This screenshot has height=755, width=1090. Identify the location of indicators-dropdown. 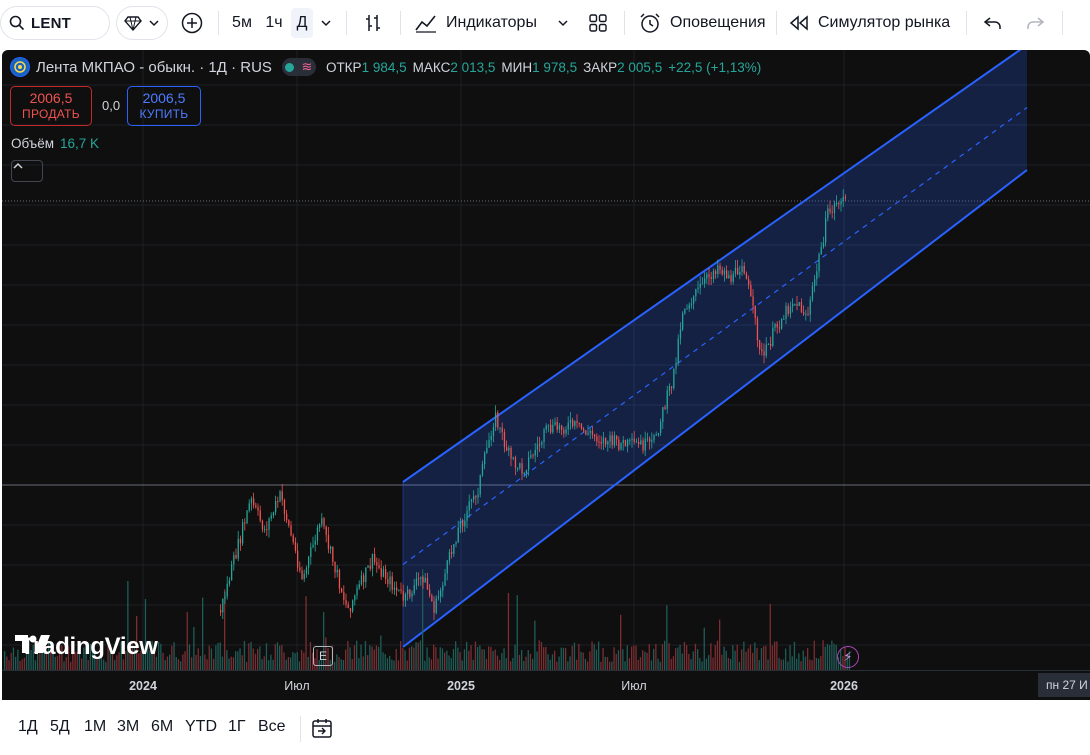
(563, 23).